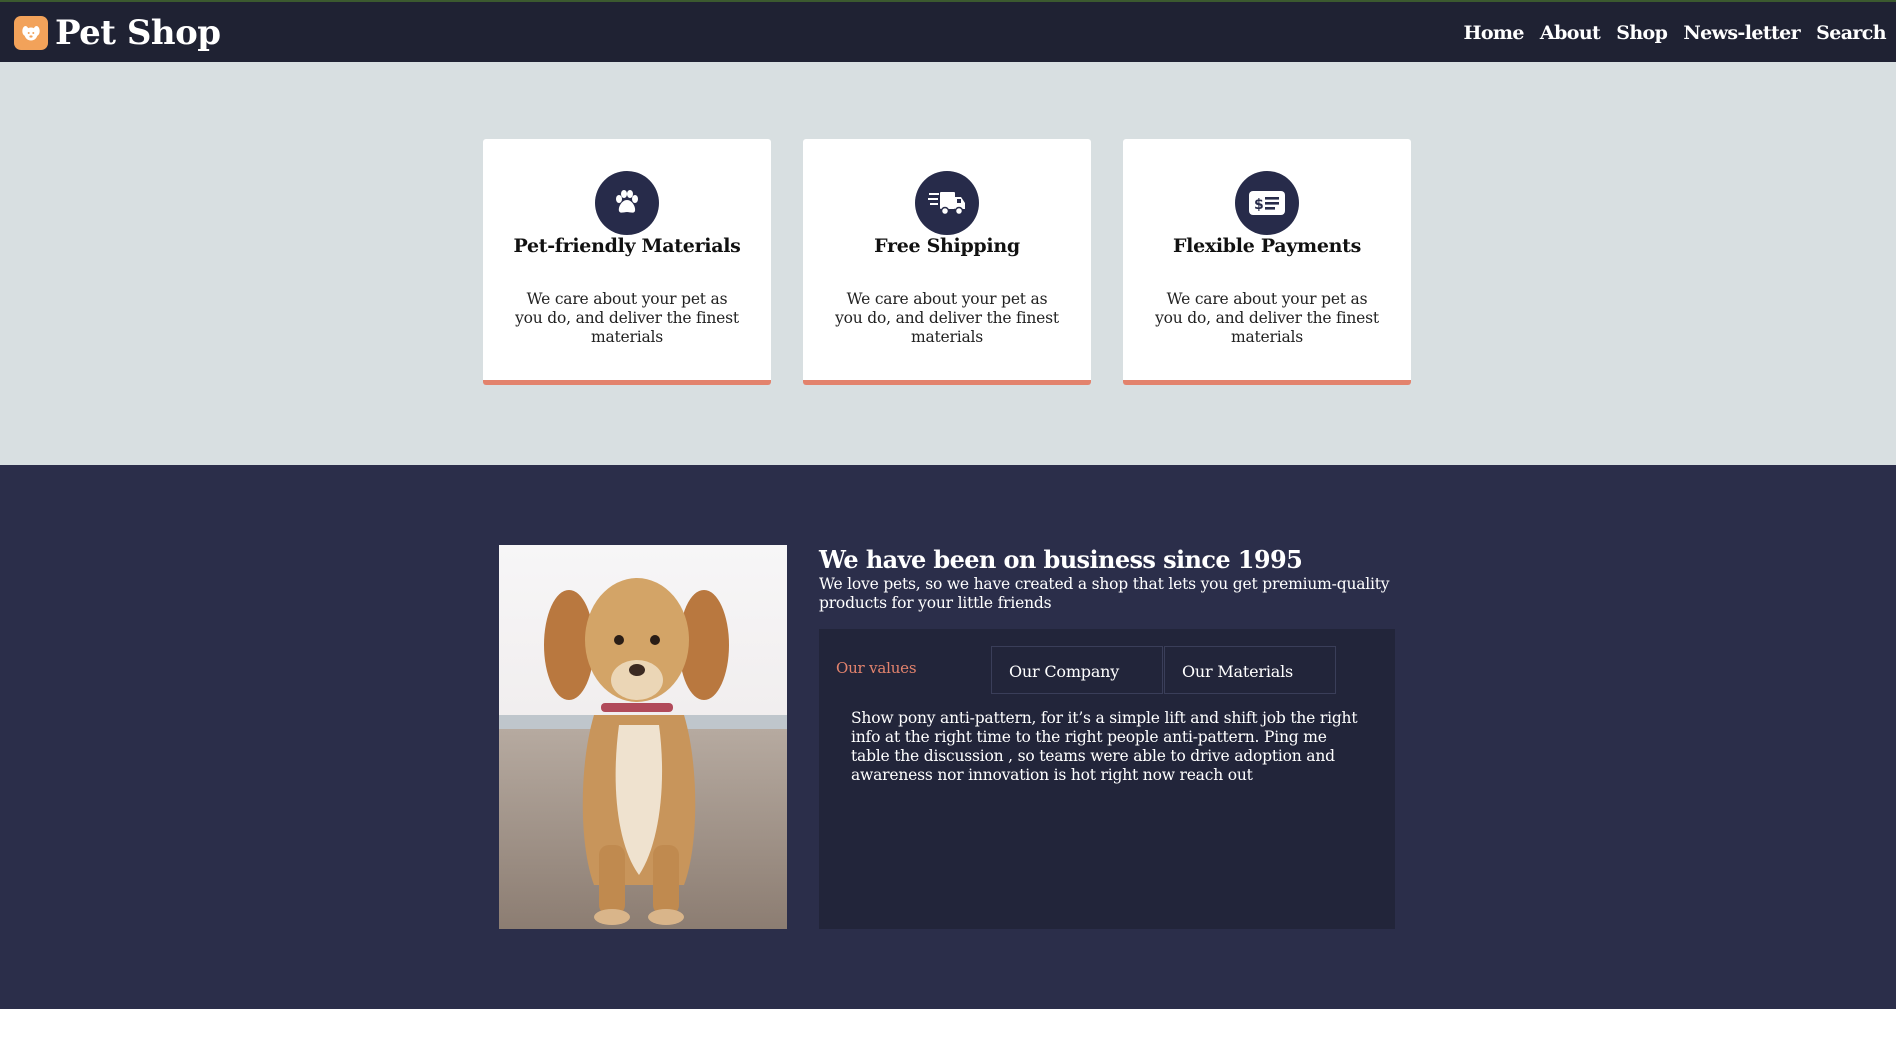 This screenshot has width=1896, height=1062. Describe the element at coordinates (947, 203) in the screenshot. I see `shipping-truck-icon` at that location.